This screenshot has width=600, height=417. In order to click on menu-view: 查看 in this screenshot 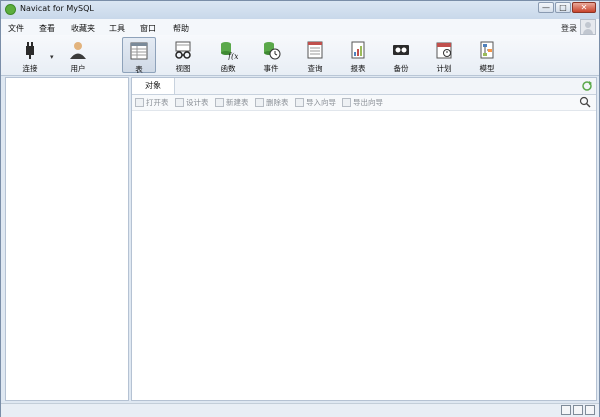, I will do `click(47, 28)`.